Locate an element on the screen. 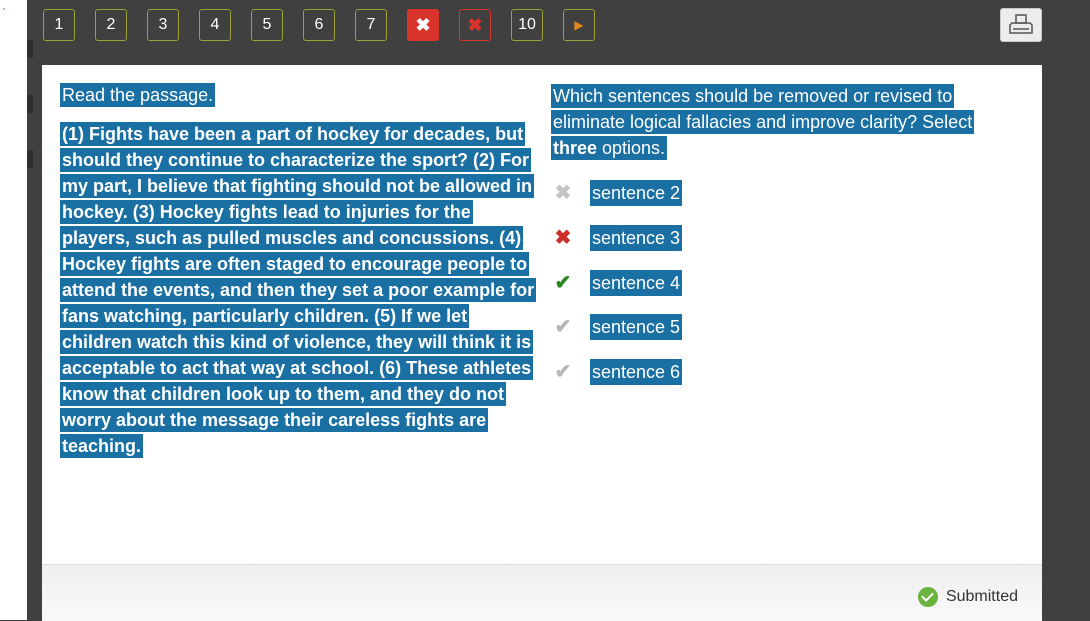 This screenshot has width=1090, height=621. answer-option-sentence-2: ✖ sentence 2 is located at coordinates (617, 193).